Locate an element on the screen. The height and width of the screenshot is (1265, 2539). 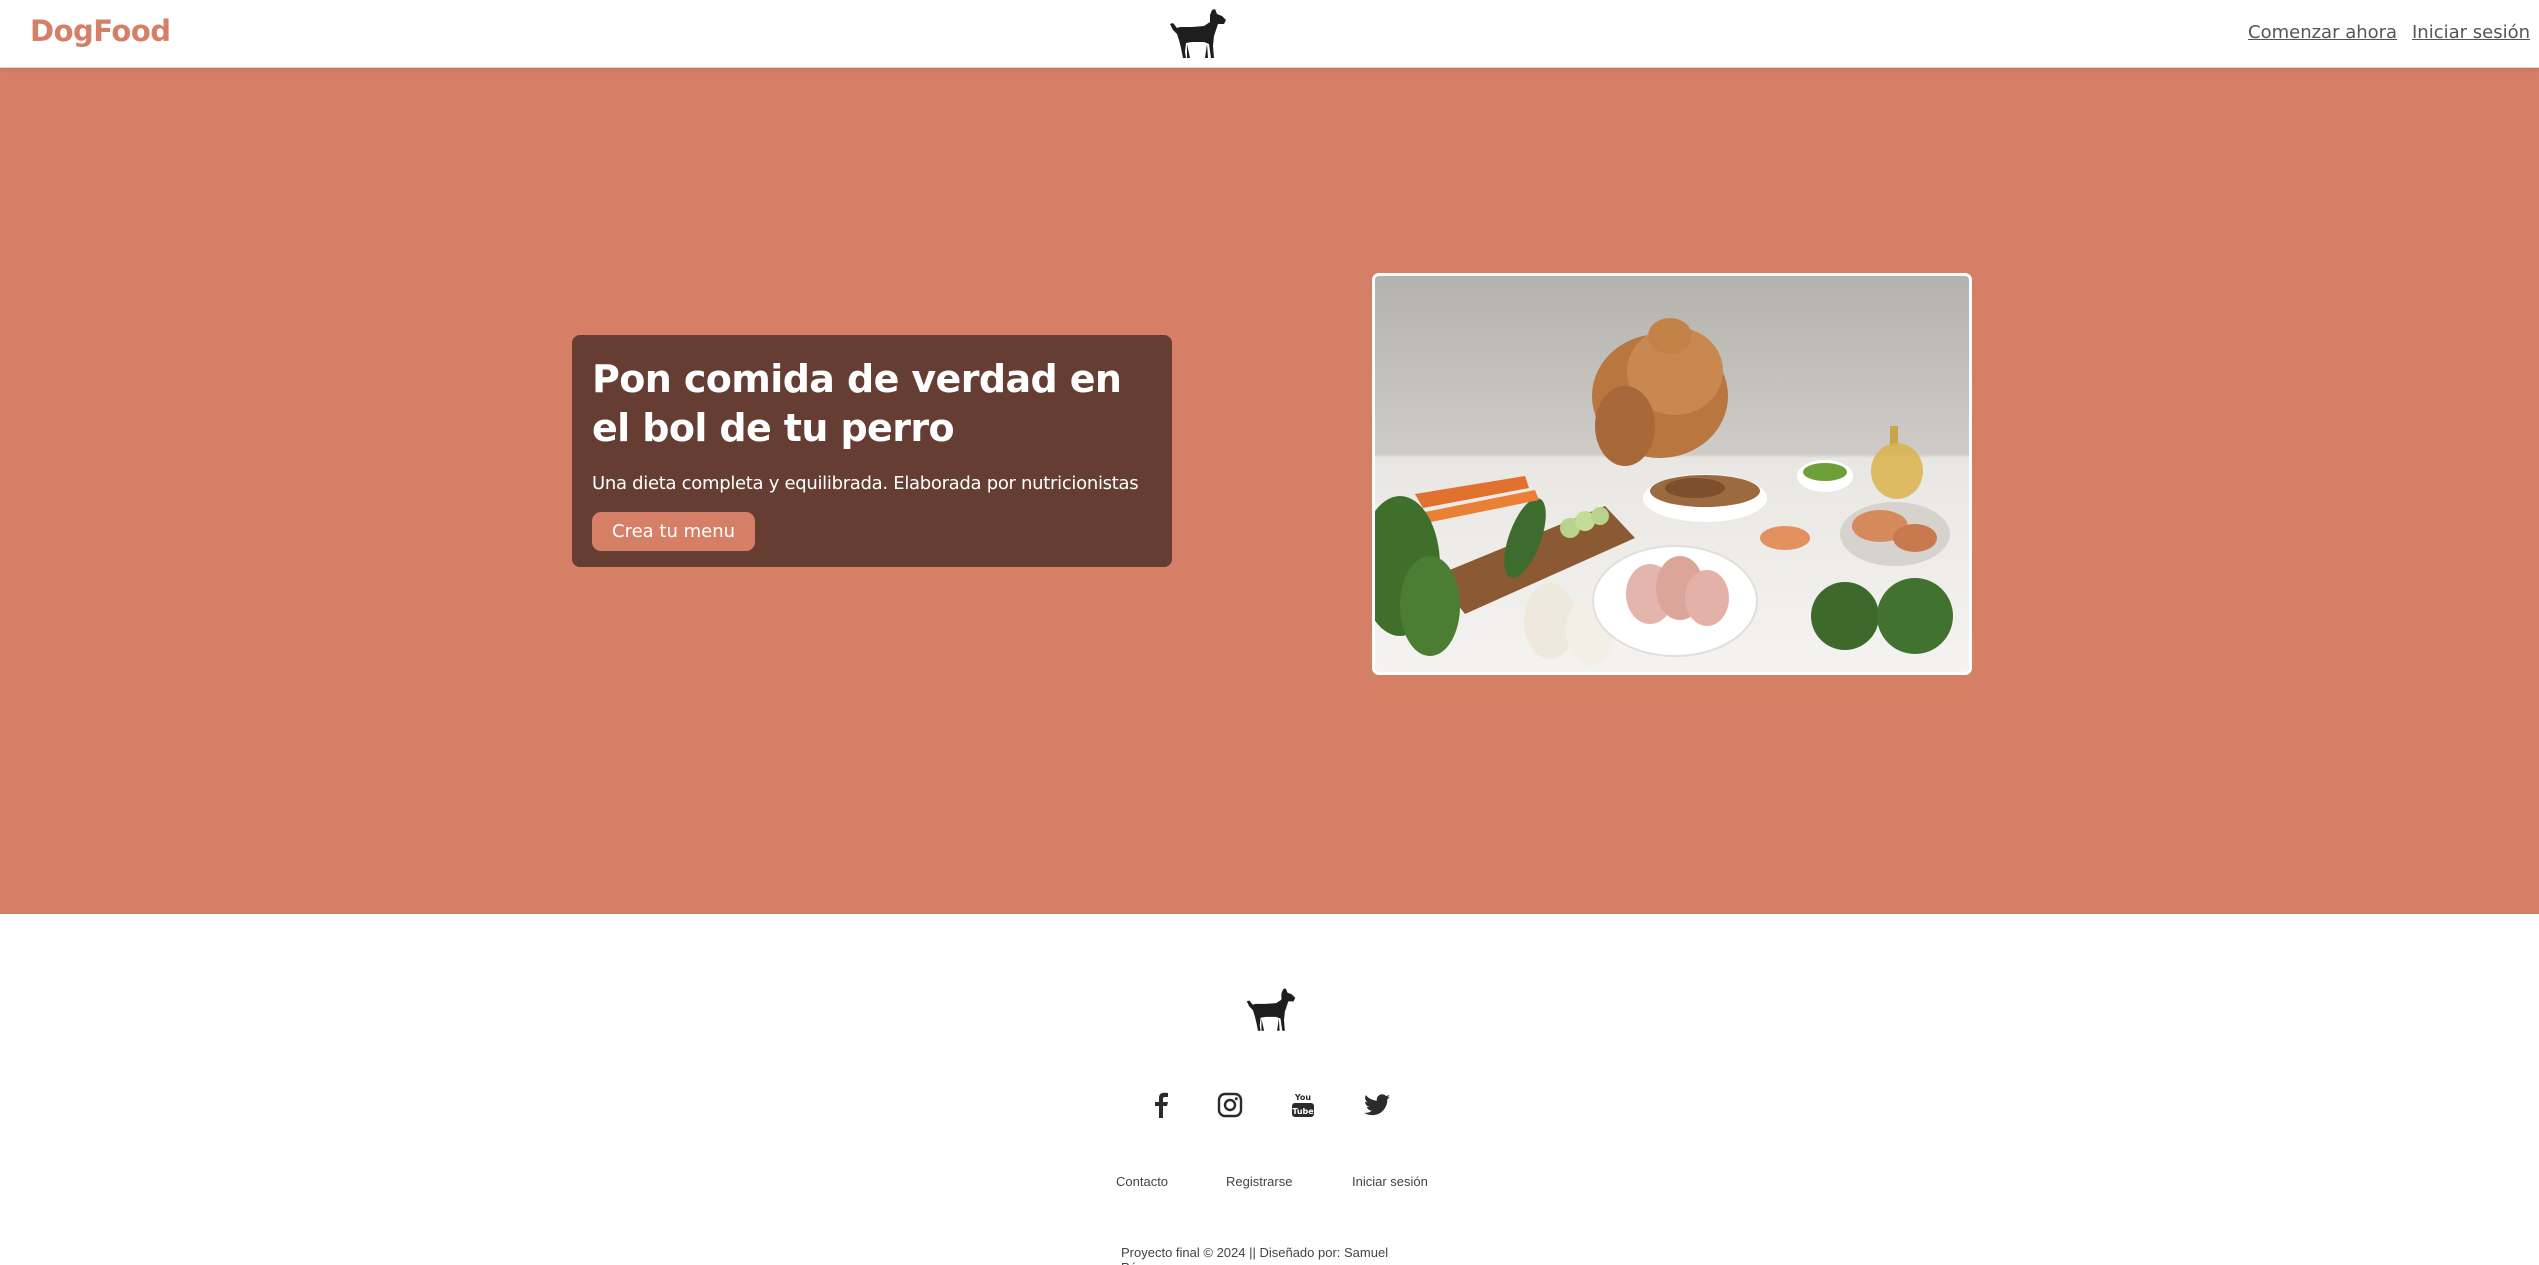
create-menu-button: Crea tu menu is located at coordinates (674, 531).